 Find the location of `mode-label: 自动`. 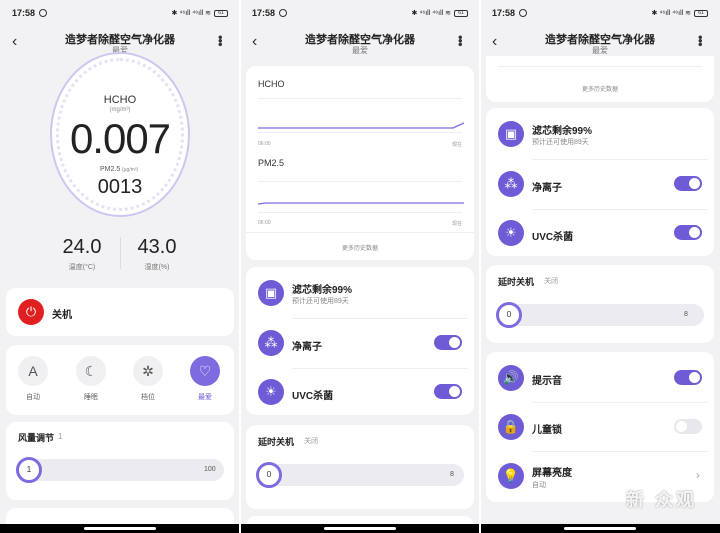

mode-label: 自动 is located at coordinates (33, 397).